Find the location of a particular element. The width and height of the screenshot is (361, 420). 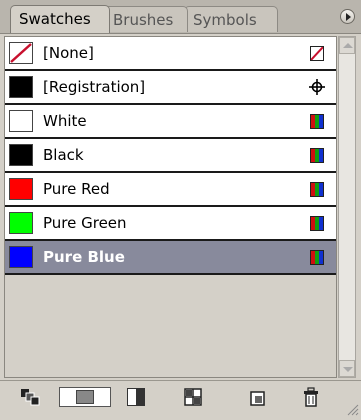

registration-swatch-chip is located at coordinates (21, 87).